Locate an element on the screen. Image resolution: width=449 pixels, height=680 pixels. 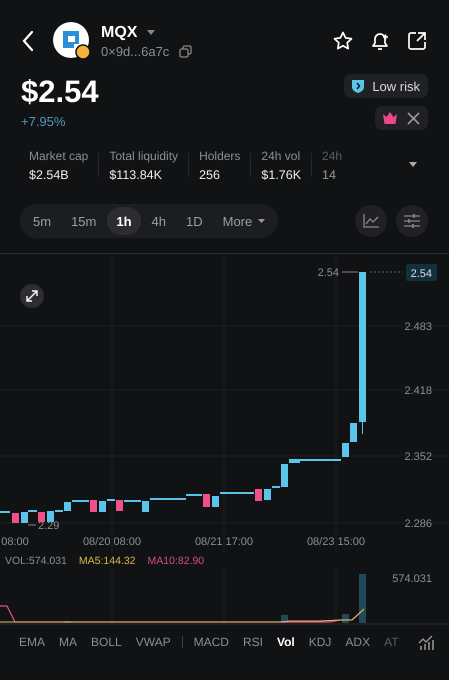
stat-label: 24h vol is located at coordinates (281, 155).